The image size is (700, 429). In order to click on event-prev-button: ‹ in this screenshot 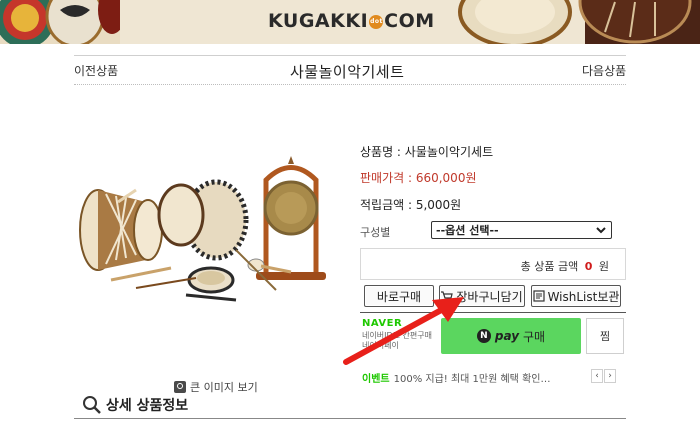, I will do `click(597, 376)`.